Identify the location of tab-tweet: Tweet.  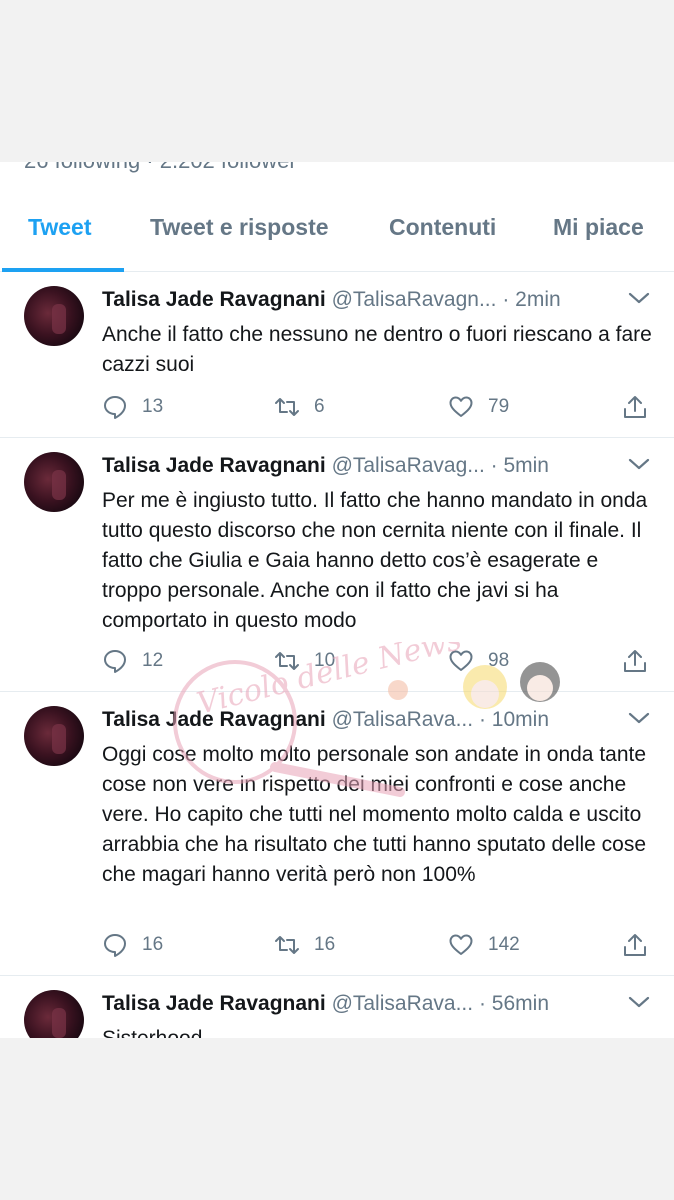
(59, 227).